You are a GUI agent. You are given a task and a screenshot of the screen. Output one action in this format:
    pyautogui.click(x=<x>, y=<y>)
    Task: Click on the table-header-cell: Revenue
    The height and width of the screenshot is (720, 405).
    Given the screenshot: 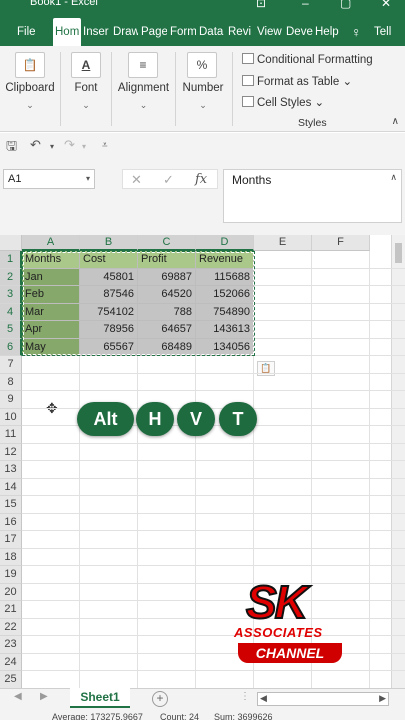 What is the action you would take?
    pyautogui.click(x=225, y=260)
    